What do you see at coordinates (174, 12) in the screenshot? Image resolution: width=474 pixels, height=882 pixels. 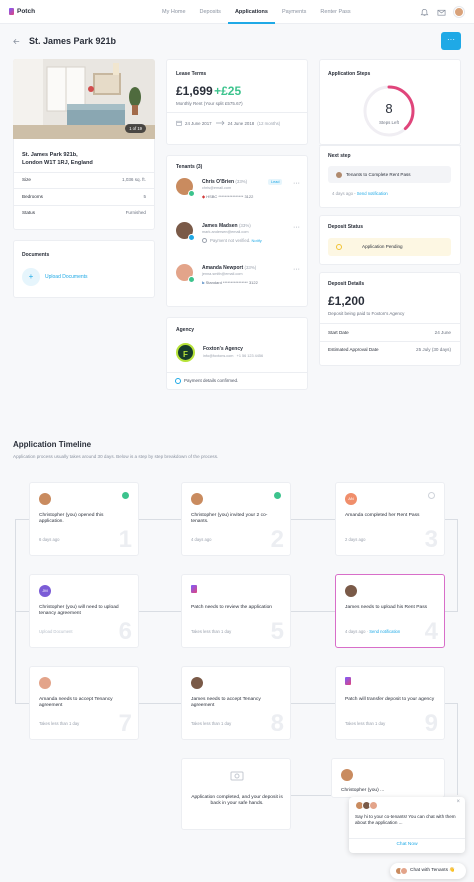 I see `nav-my-home: My Home` at bounding box center [174, 12].